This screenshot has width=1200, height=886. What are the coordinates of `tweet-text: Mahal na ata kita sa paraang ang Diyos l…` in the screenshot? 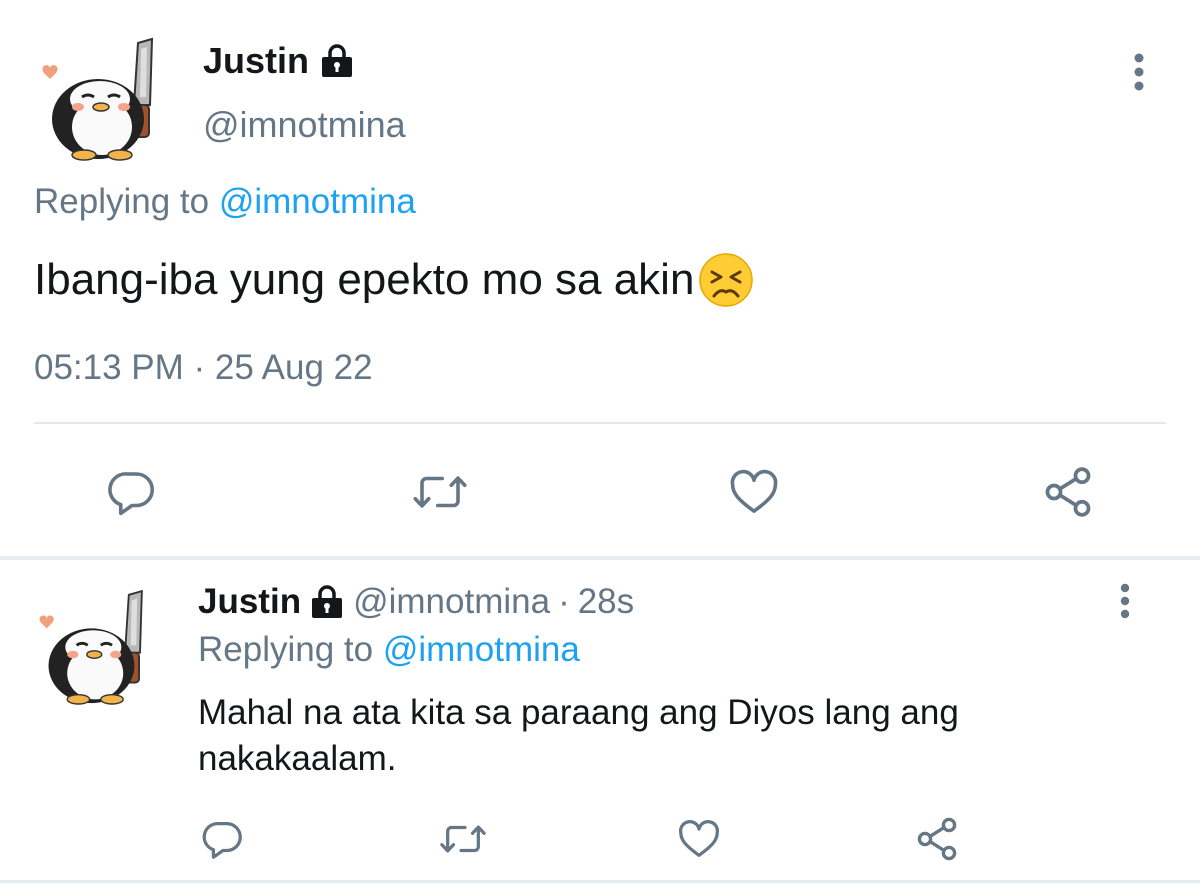 It's located at (578, 735).